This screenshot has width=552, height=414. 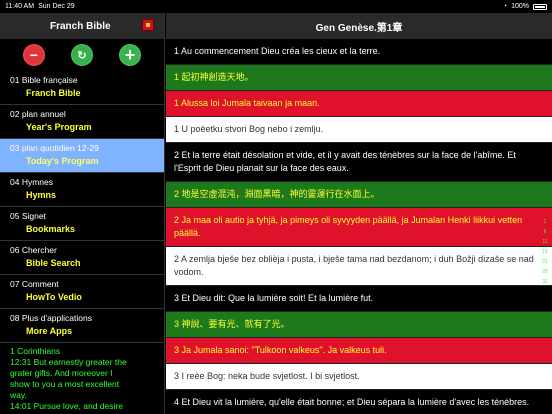 I want to click on sidebar-item-sublabel: Today's Program, so click(x=62, y=161).